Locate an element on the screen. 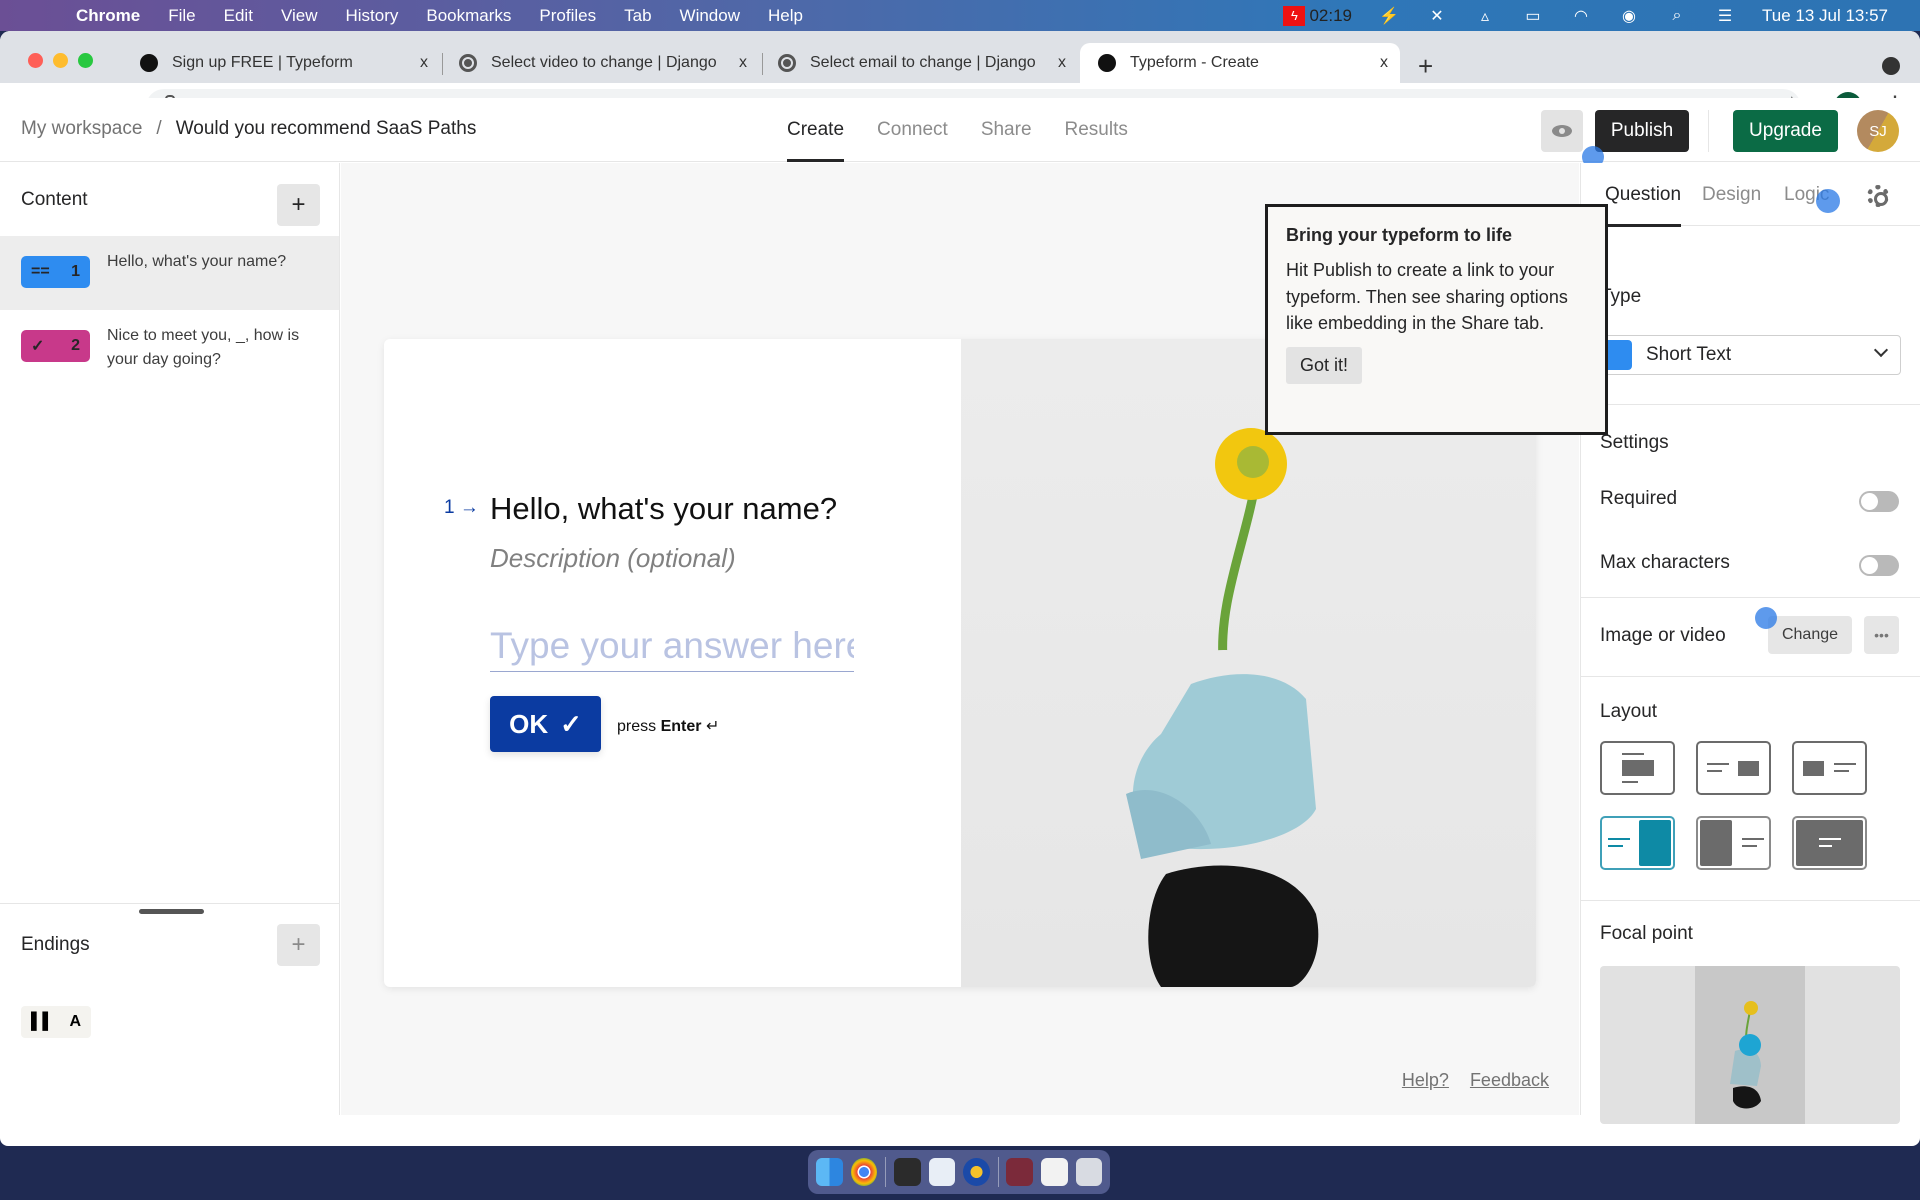  layout-option-split-image-right is located at coordinates (1733, 768).